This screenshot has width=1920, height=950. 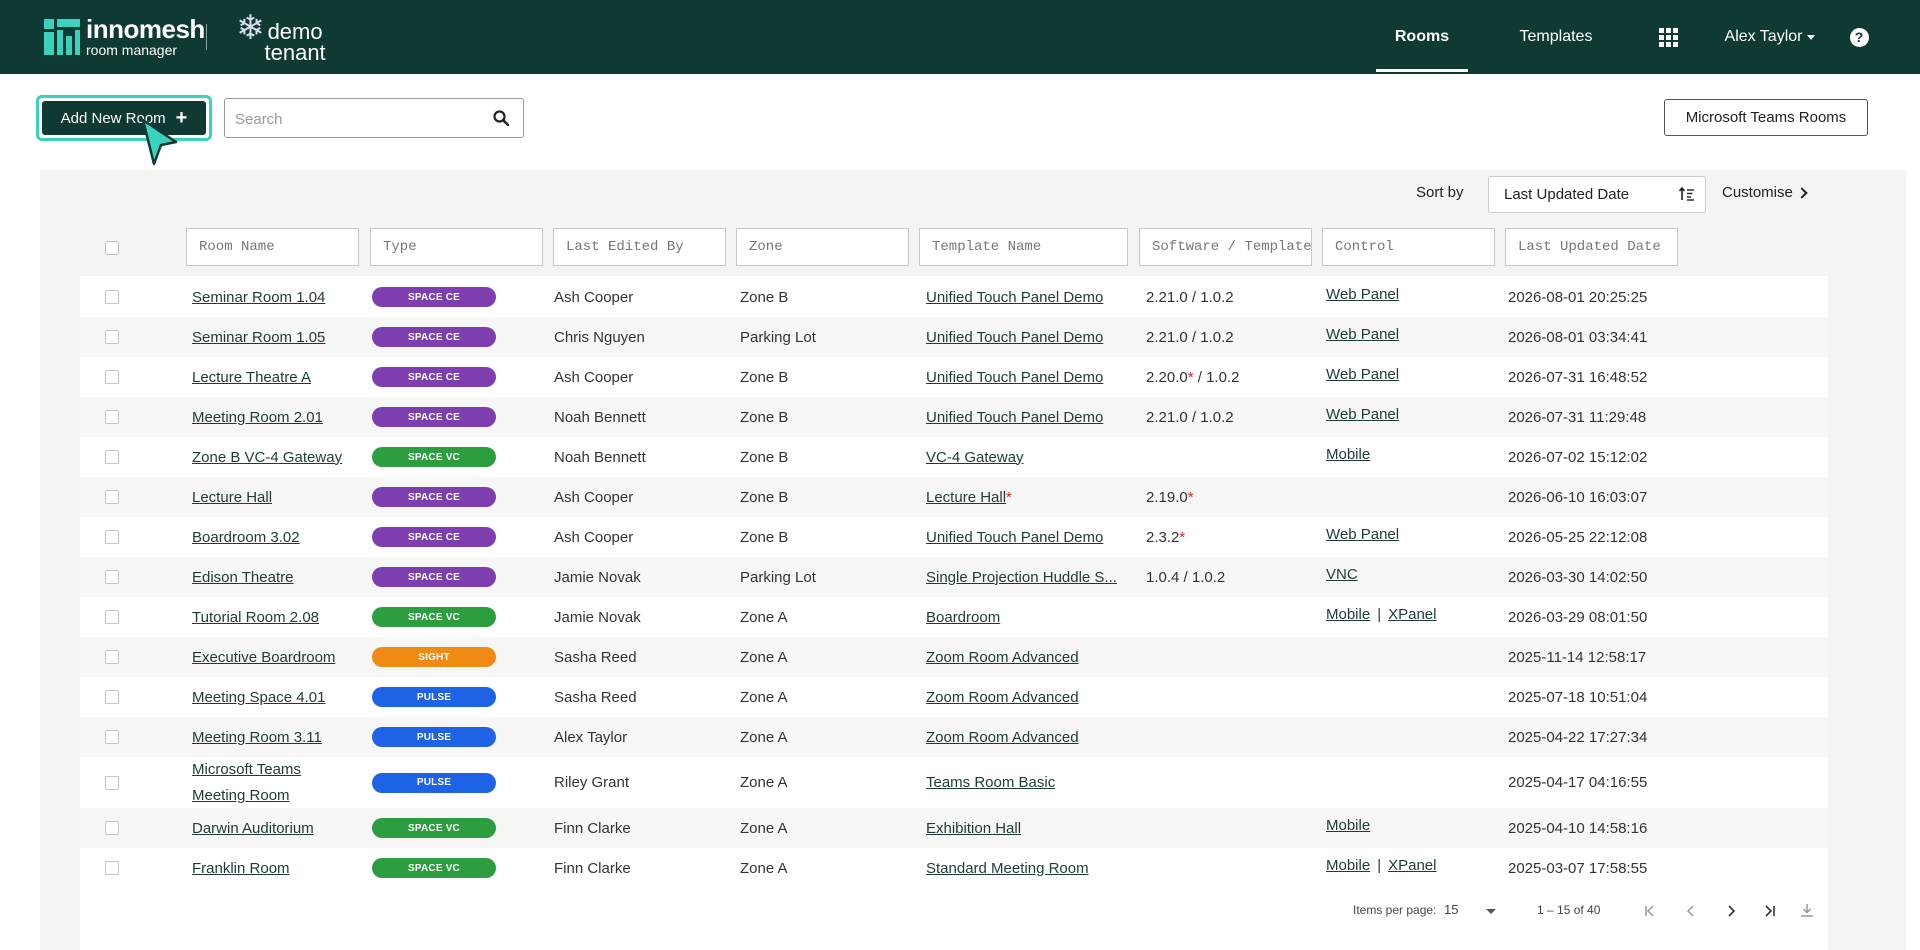 I want to click on room-name-link: Edison Theatre, so click(x=242, y=577).